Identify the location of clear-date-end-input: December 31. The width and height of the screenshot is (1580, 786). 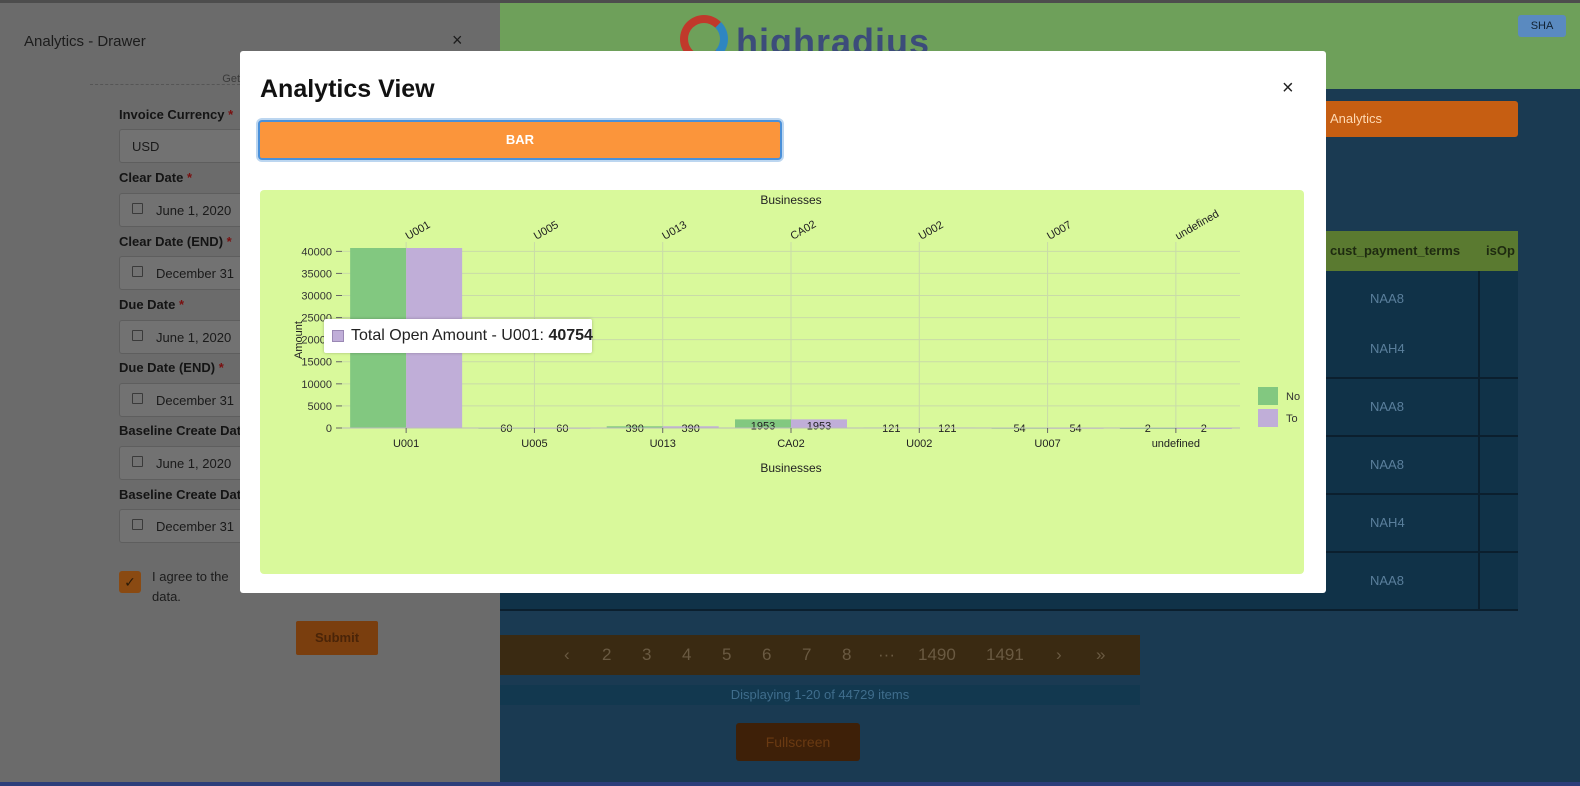
(184, 273).